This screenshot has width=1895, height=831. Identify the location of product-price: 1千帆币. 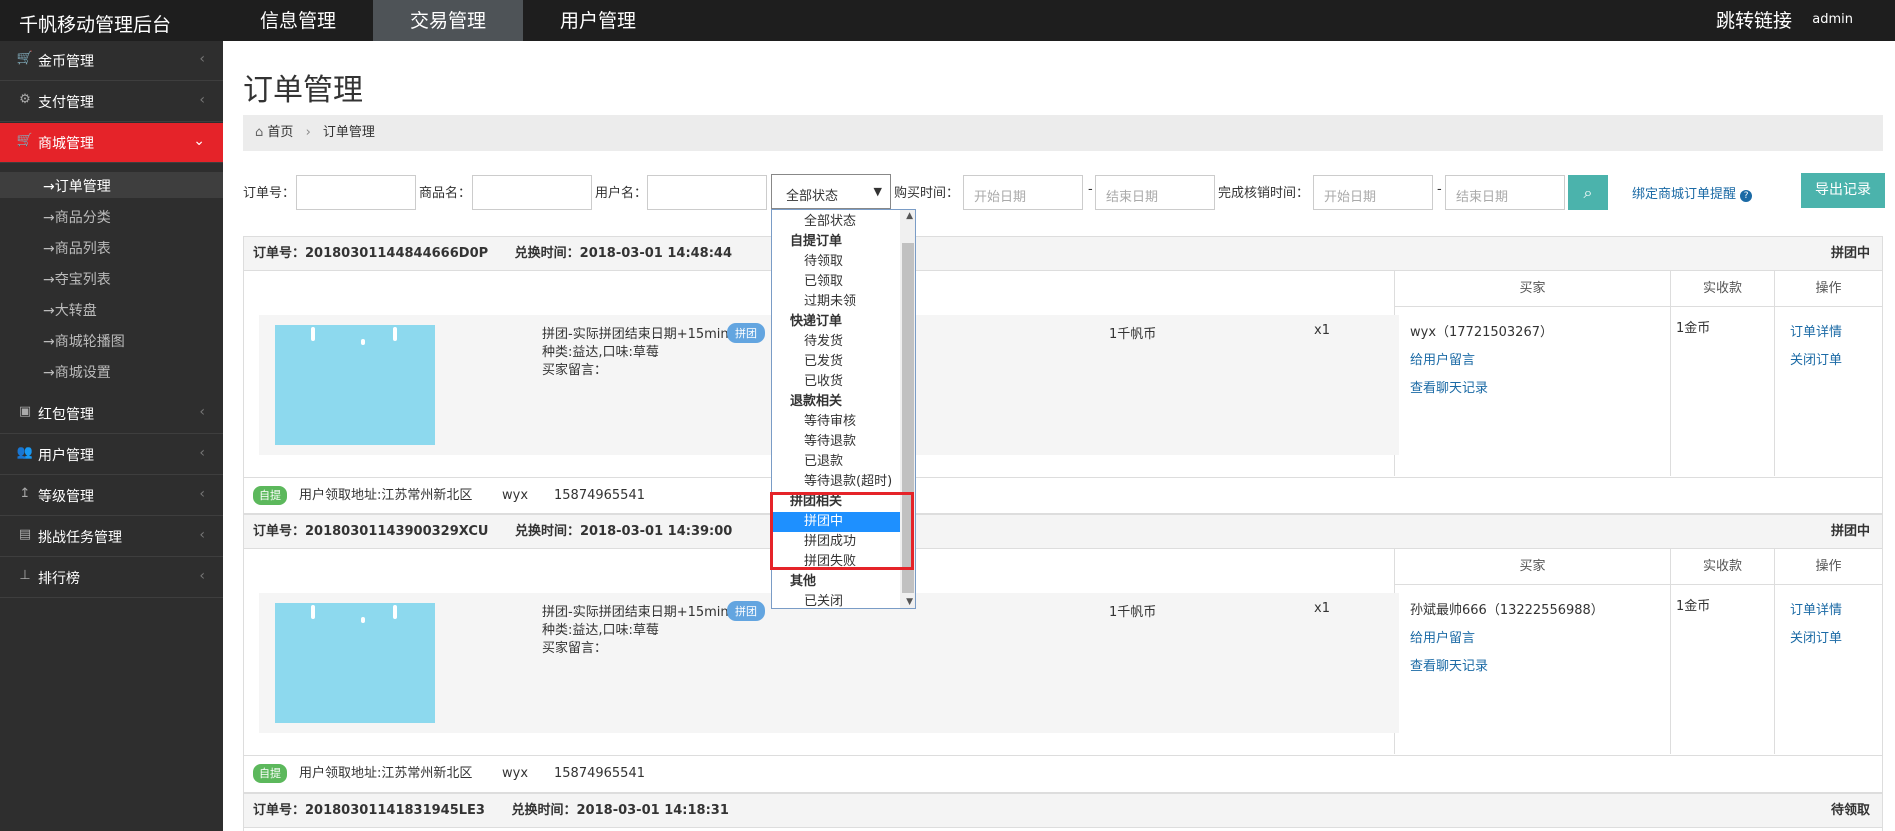
(1133, 334).